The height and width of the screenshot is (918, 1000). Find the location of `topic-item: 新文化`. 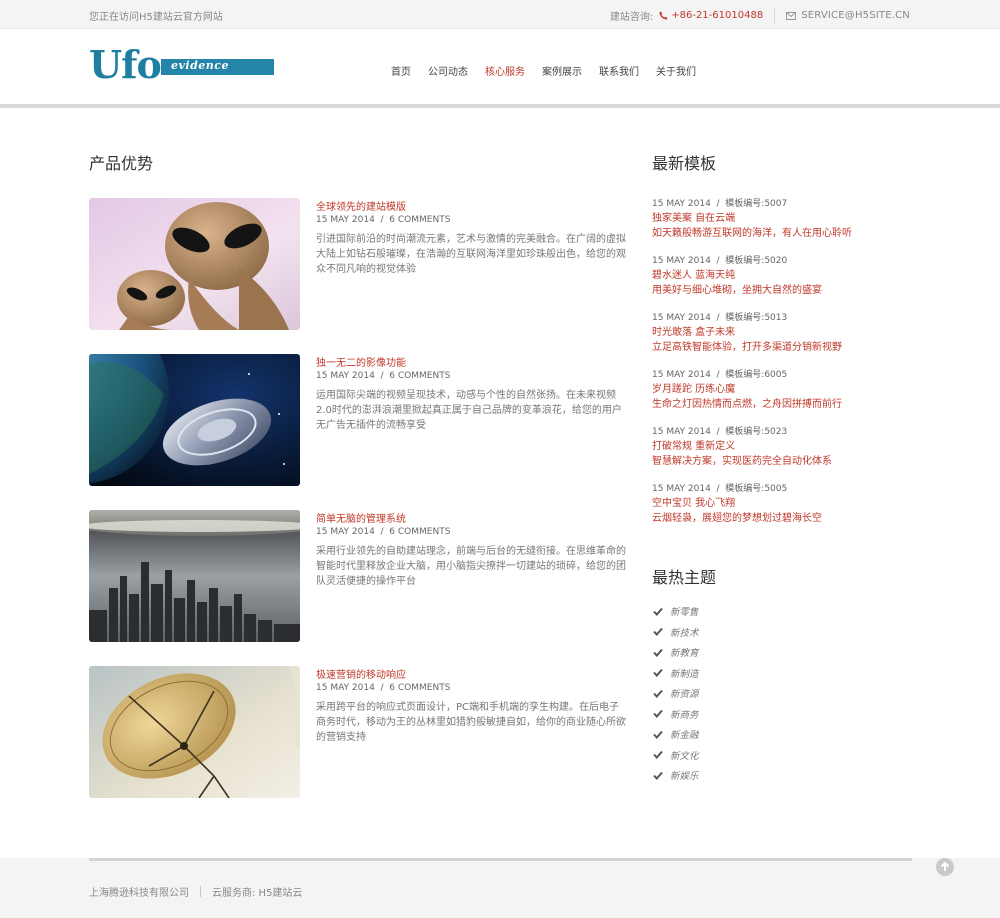

topic-item: 新文化 is located at coordinates (676, 755).